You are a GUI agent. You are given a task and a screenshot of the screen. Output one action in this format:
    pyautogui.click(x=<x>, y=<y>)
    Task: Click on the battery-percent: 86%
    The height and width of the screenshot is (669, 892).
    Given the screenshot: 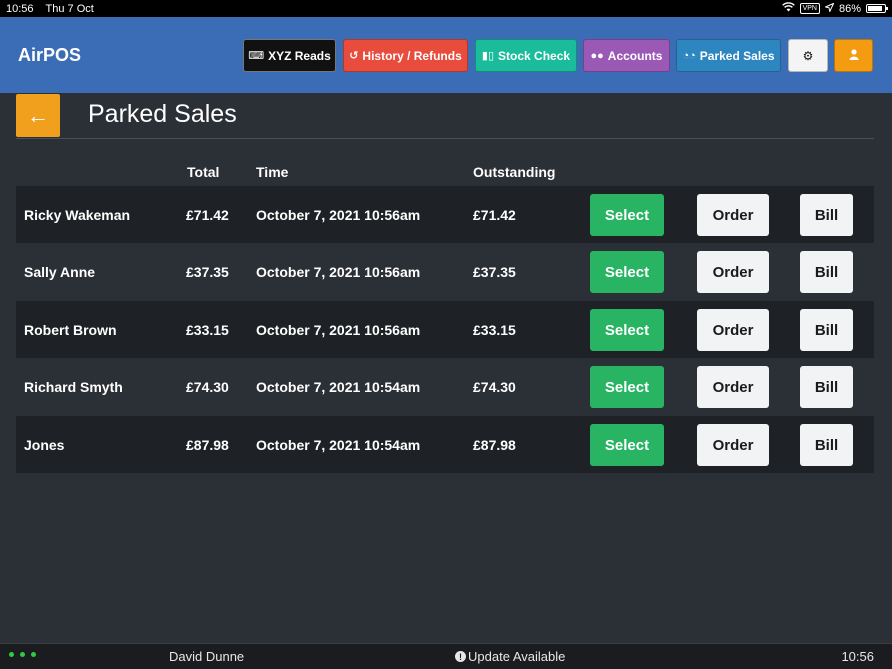 What is the action you would take?
    pyautogui.click(x=849, y=8)
    